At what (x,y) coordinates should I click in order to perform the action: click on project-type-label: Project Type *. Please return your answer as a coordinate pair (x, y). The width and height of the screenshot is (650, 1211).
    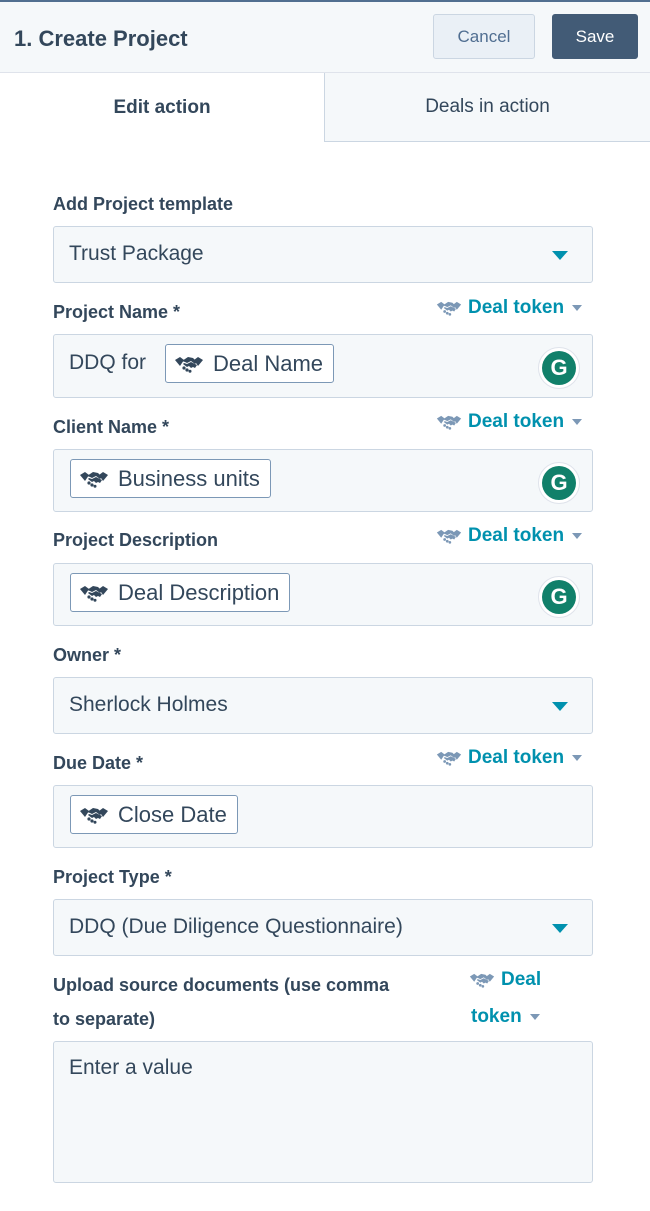
    Looking at the image, I should click on (112, 877).